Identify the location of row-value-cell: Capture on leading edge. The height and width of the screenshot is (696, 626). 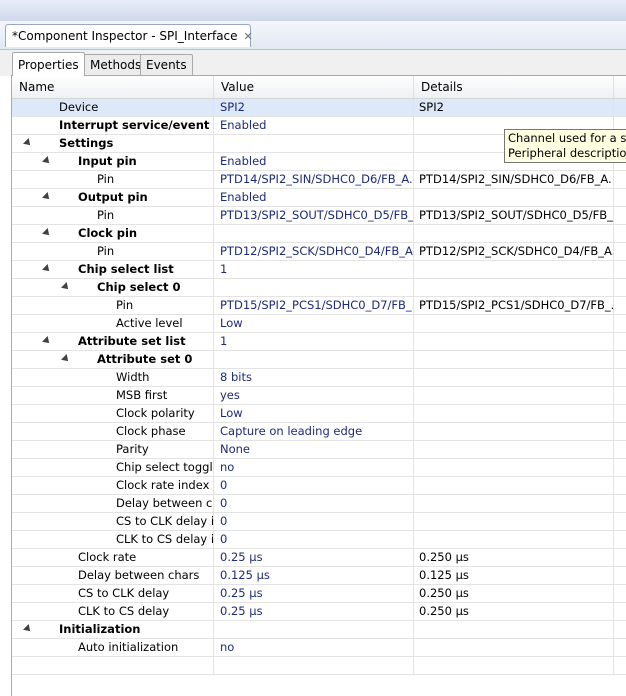
(314, 431).